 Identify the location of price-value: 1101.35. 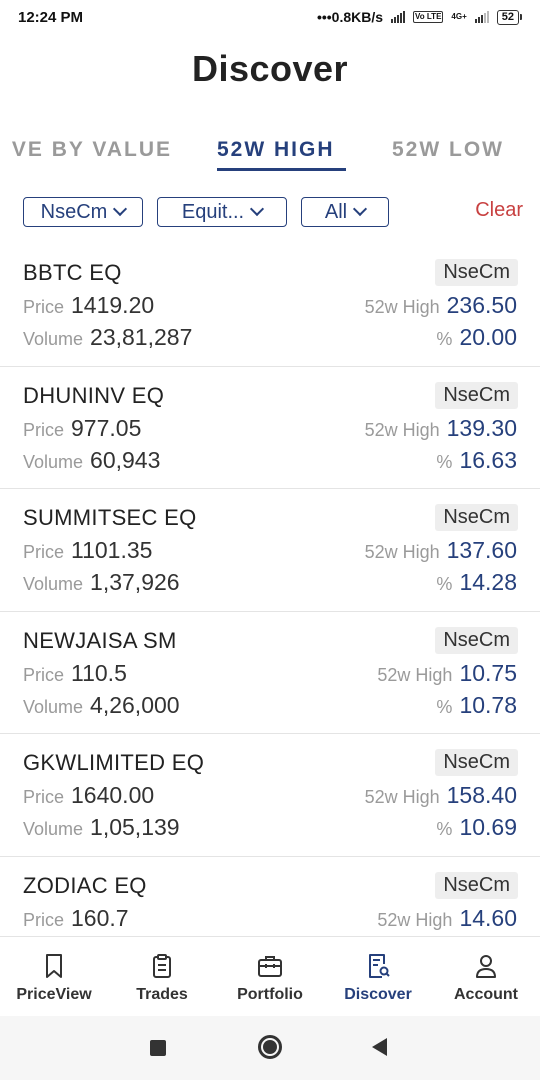
(112, 550).